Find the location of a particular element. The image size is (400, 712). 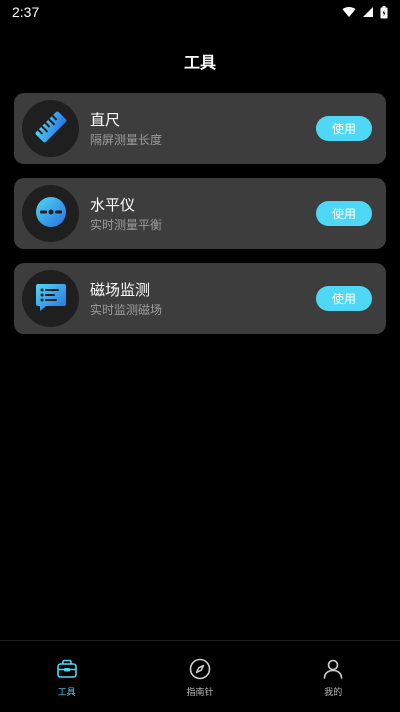

tool-description: 隔屏测量长度 is located at coordinates (126, 140).